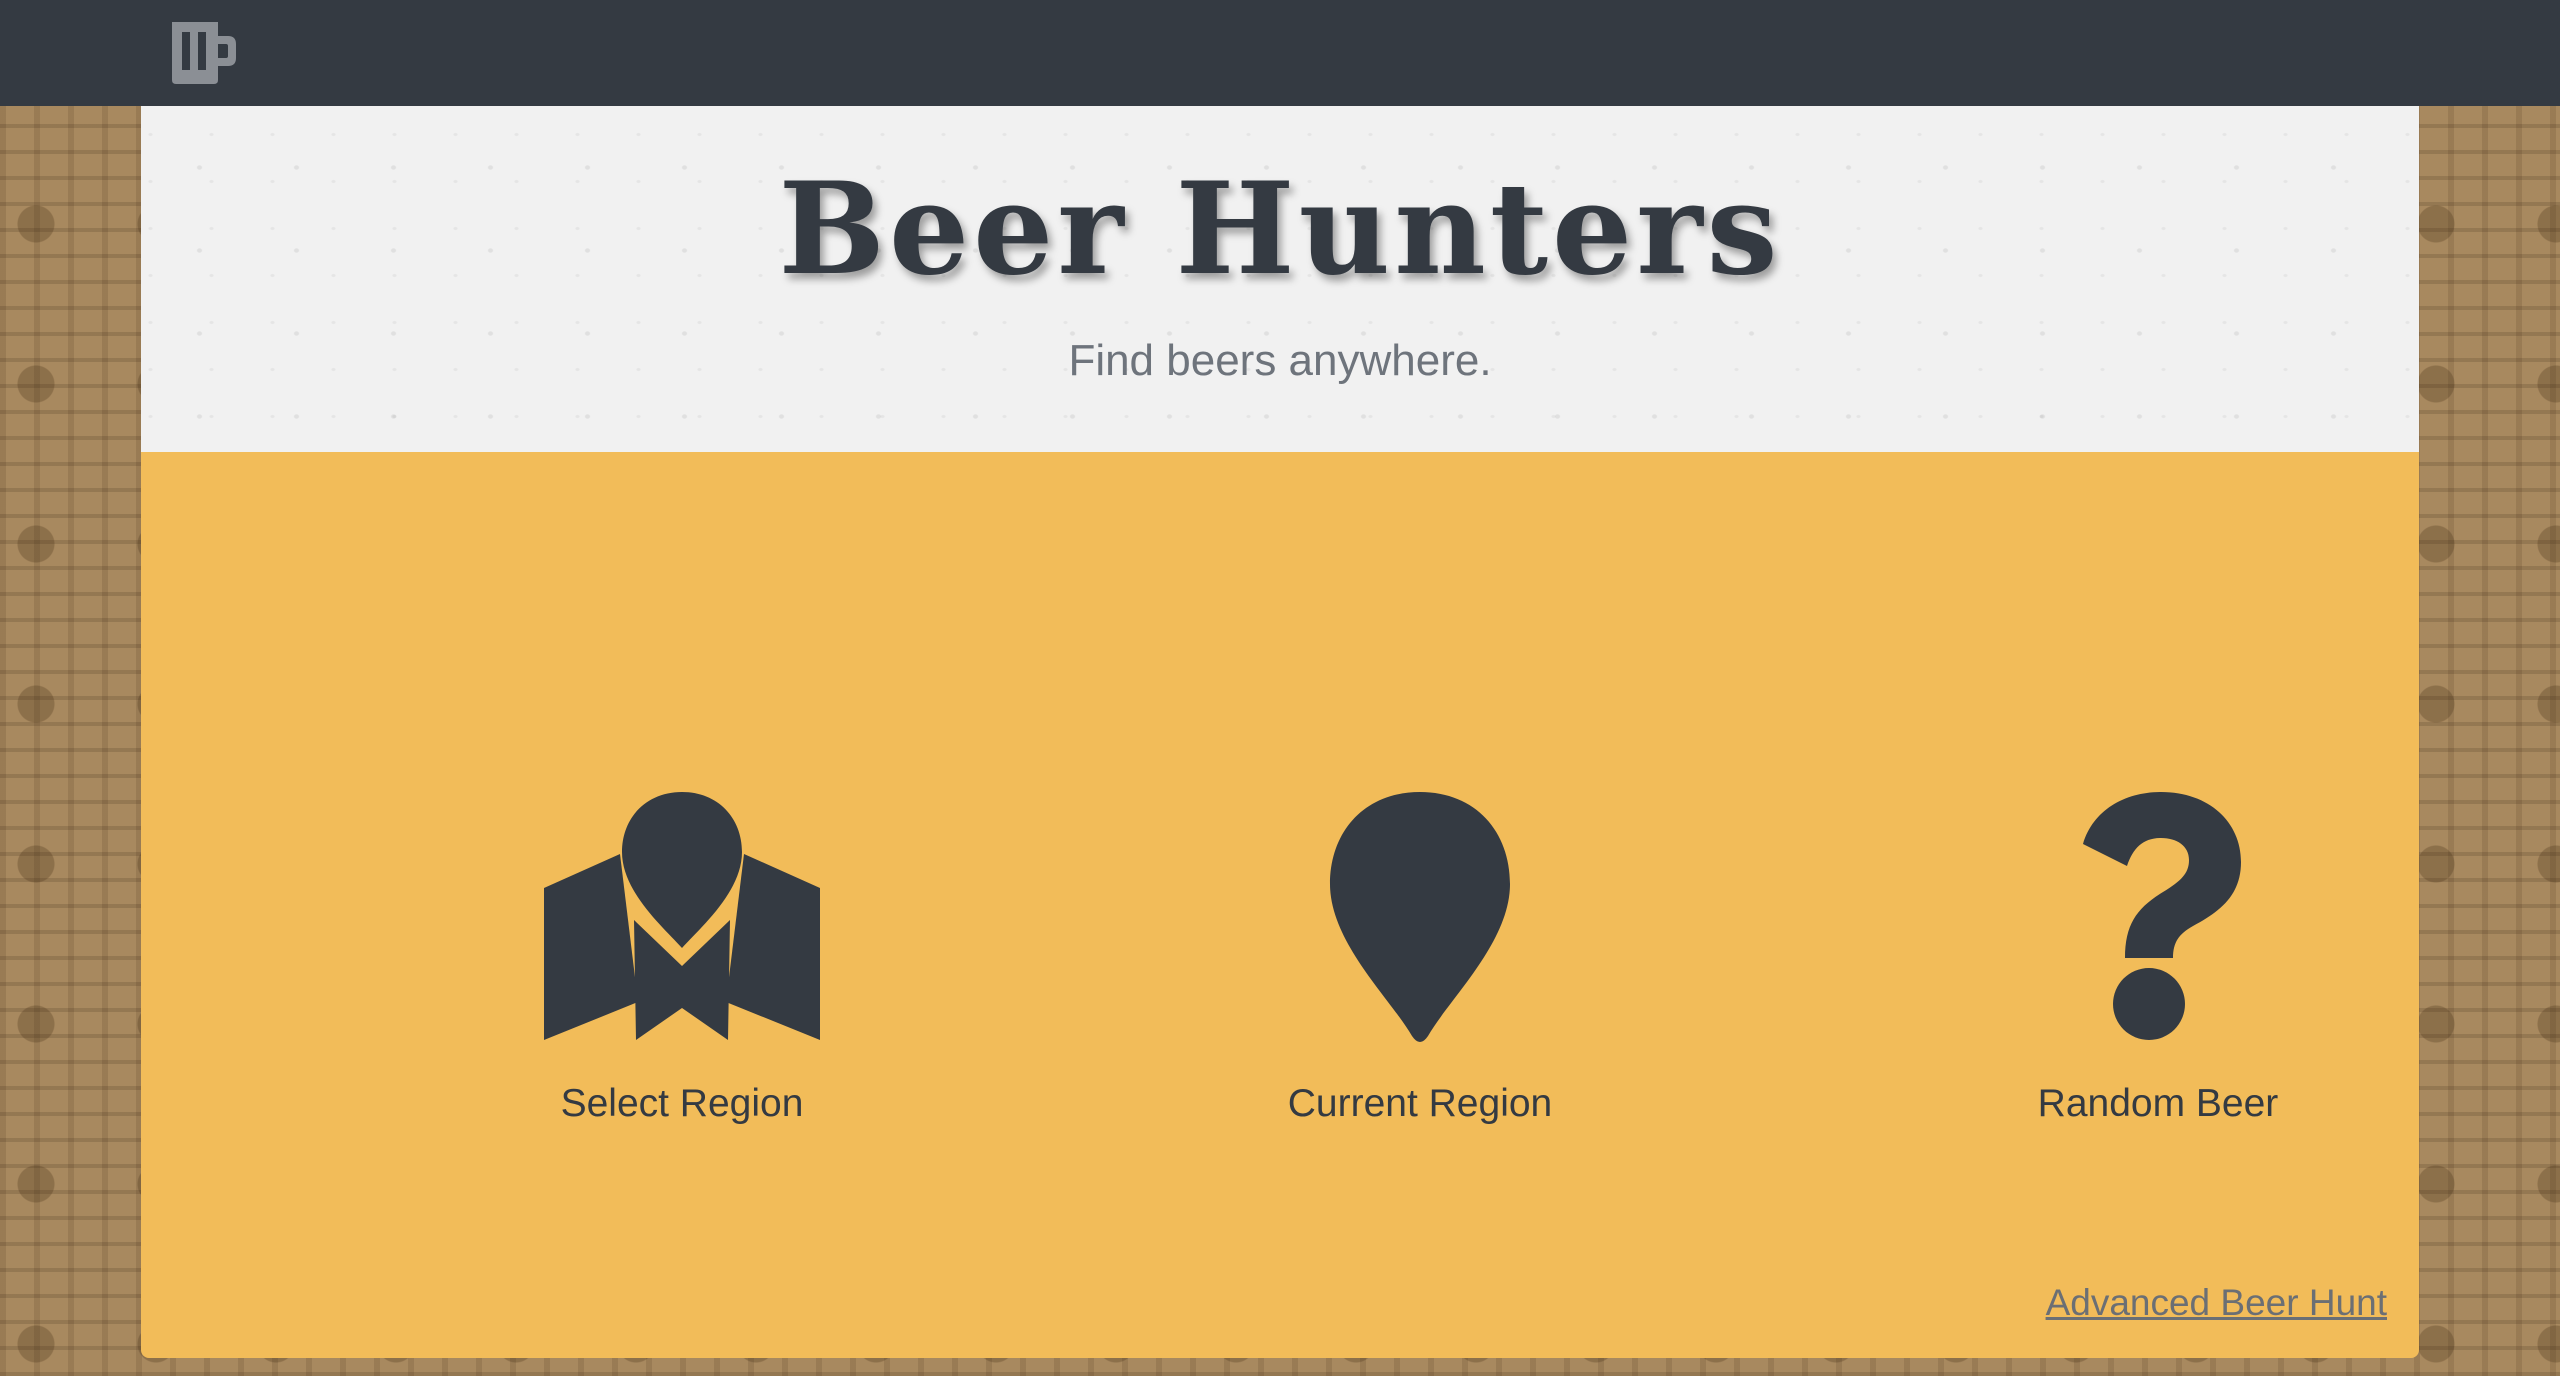  Describe the element at coordinates (203, 52) in the screenshot. I see `beer-mug-icon` at that location.